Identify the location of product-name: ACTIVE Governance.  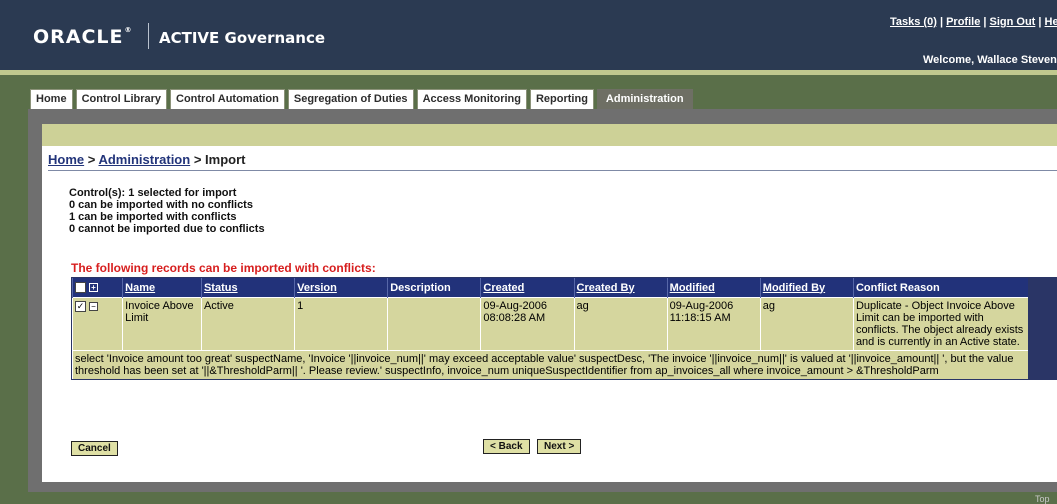
(242, 38).